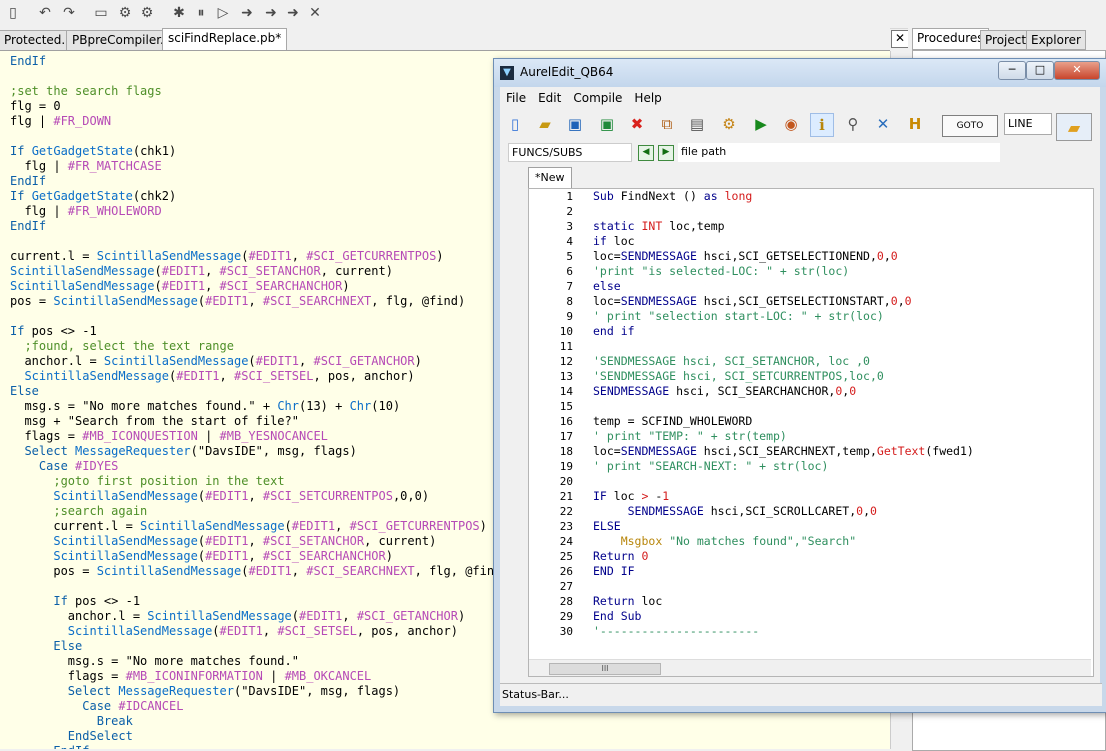 The height and width of the screenshot is (751, 1106). Describe the element at coordinates (1074, 127) in the screenshot. I see `folder-settings-icon: ▰` at that location.